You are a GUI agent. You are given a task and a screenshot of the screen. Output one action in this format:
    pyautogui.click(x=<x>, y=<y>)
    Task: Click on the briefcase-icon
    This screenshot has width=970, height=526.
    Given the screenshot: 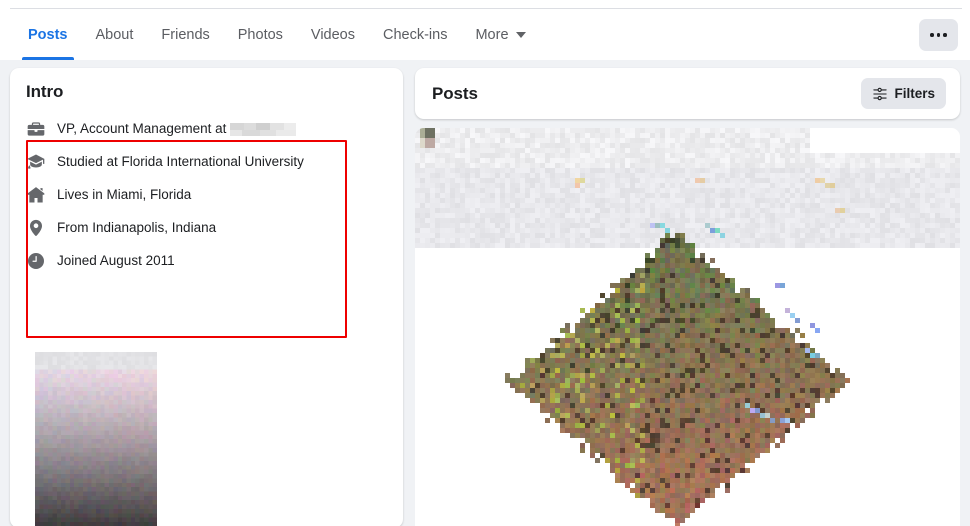 What is the action you would take?
    pyautogui.click(x=36, y=129)
    